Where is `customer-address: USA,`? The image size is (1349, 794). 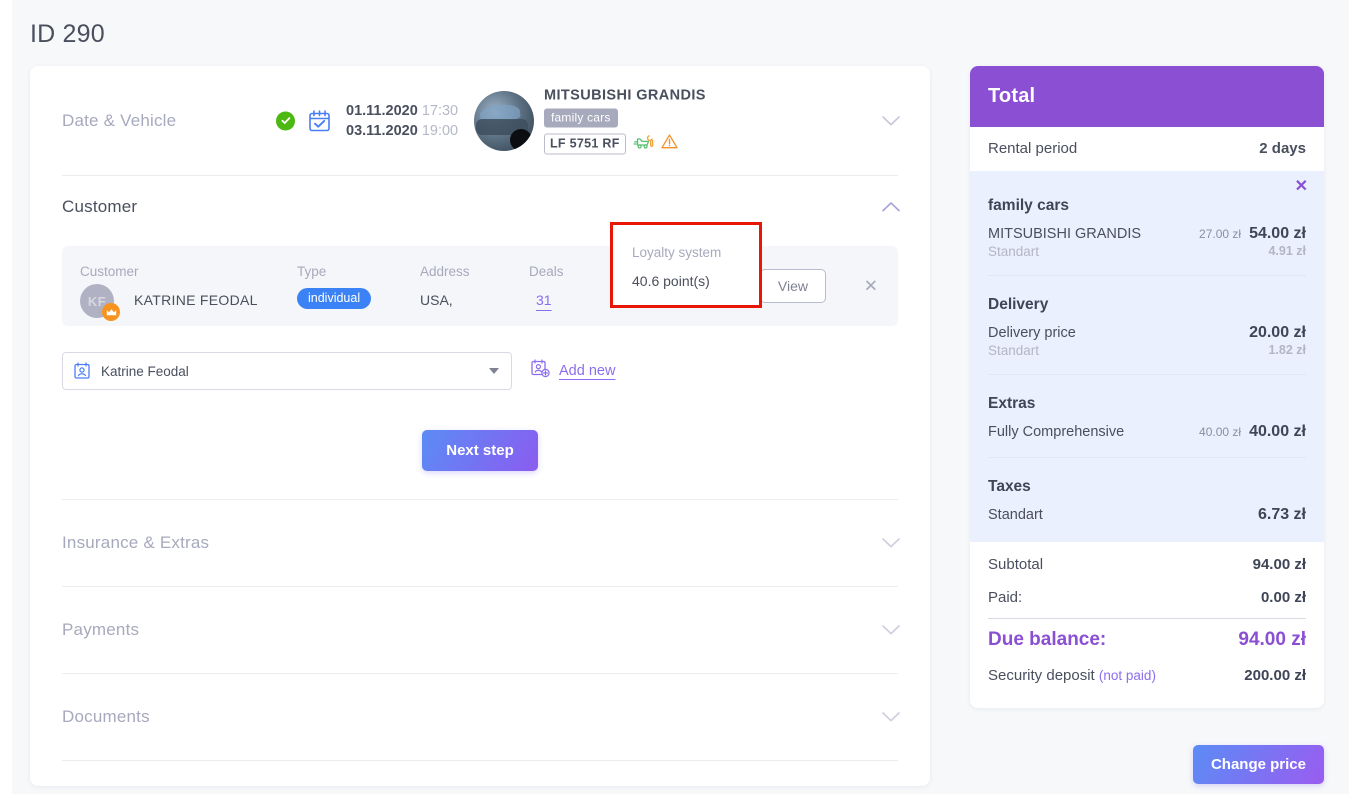
customer-address: USA, is located at coordinates (436, 300).